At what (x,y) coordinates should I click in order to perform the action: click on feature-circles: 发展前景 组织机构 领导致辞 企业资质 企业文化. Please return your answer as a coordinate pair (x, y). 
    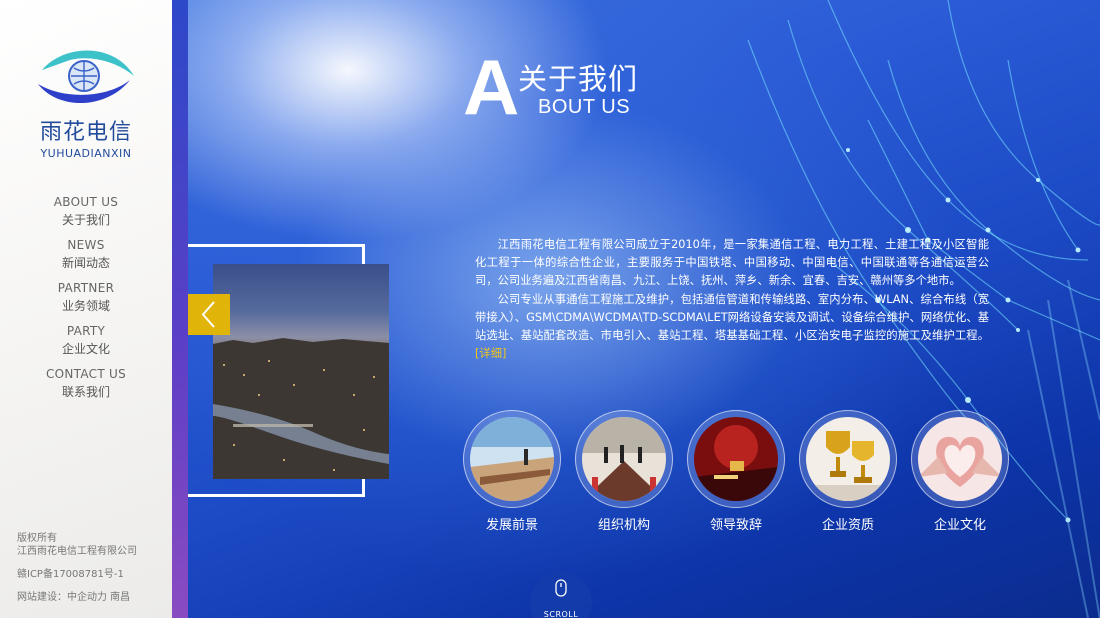
    Looking at the image, I should click on (743, 475).